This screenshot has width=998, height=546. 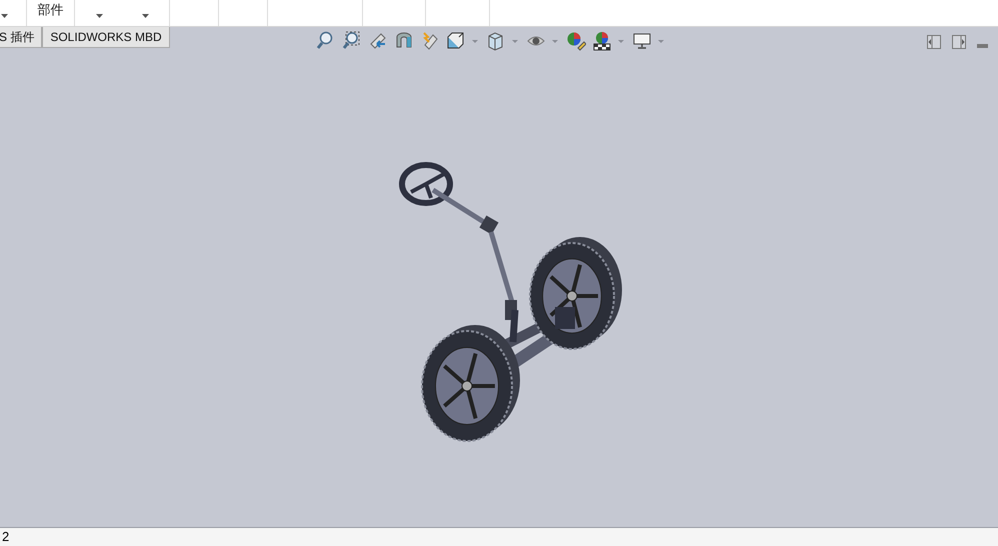 I want to click on cube-icon, so click(x=456, y=41).